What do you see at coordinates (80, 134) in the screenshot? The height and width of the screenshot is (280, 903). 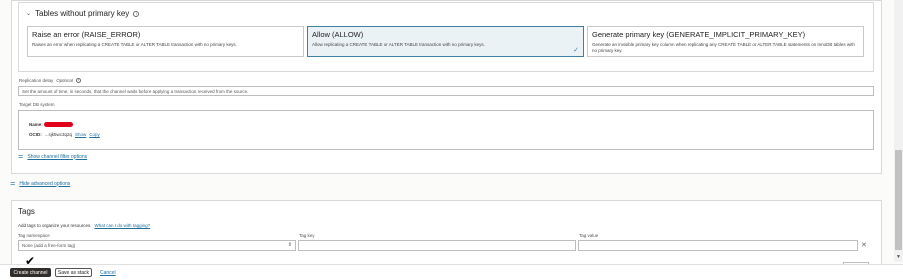 I see `show-ocid-link: Show` at bounding box center [80, 134].